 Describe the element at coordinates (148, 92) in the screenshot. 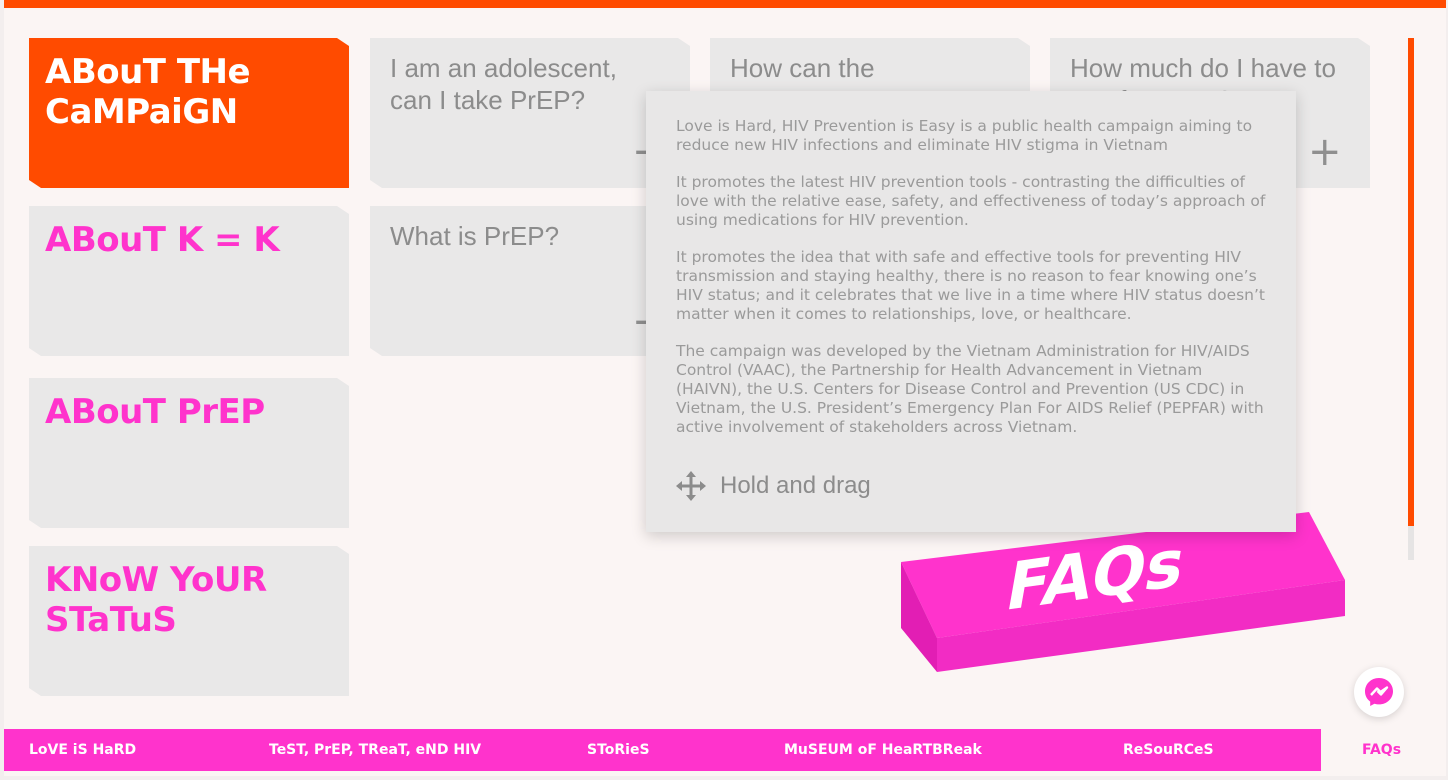

I see `category-label: ABouT THe CaMPaiGN` at that location.